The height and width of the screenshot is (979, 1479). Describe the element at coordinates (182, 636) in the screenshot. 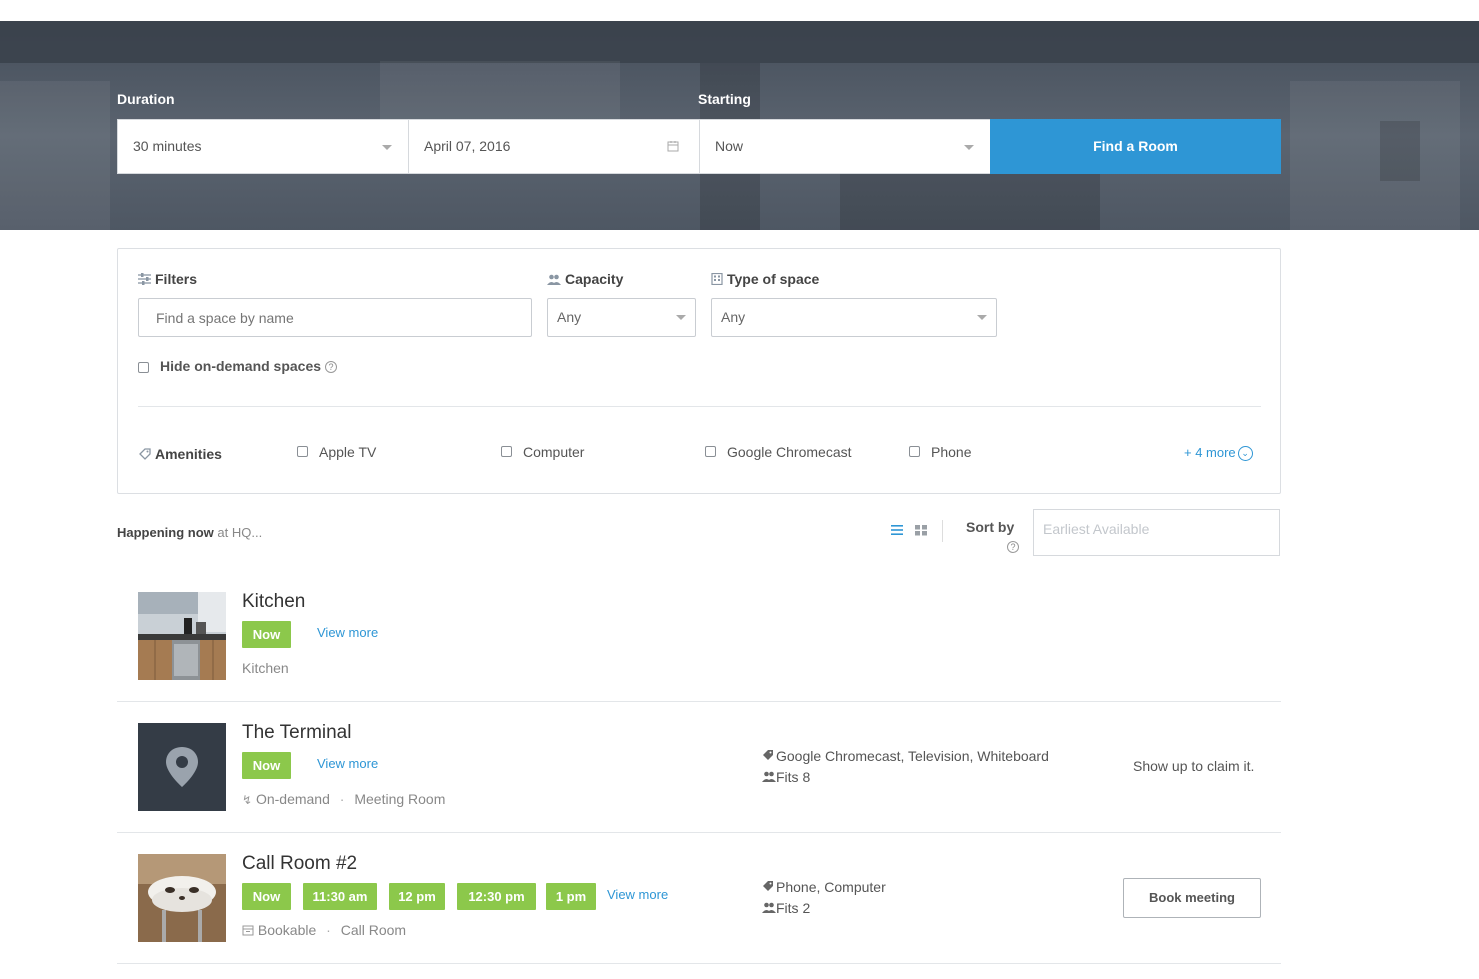

I see `room-photo-kitchen` at that location.